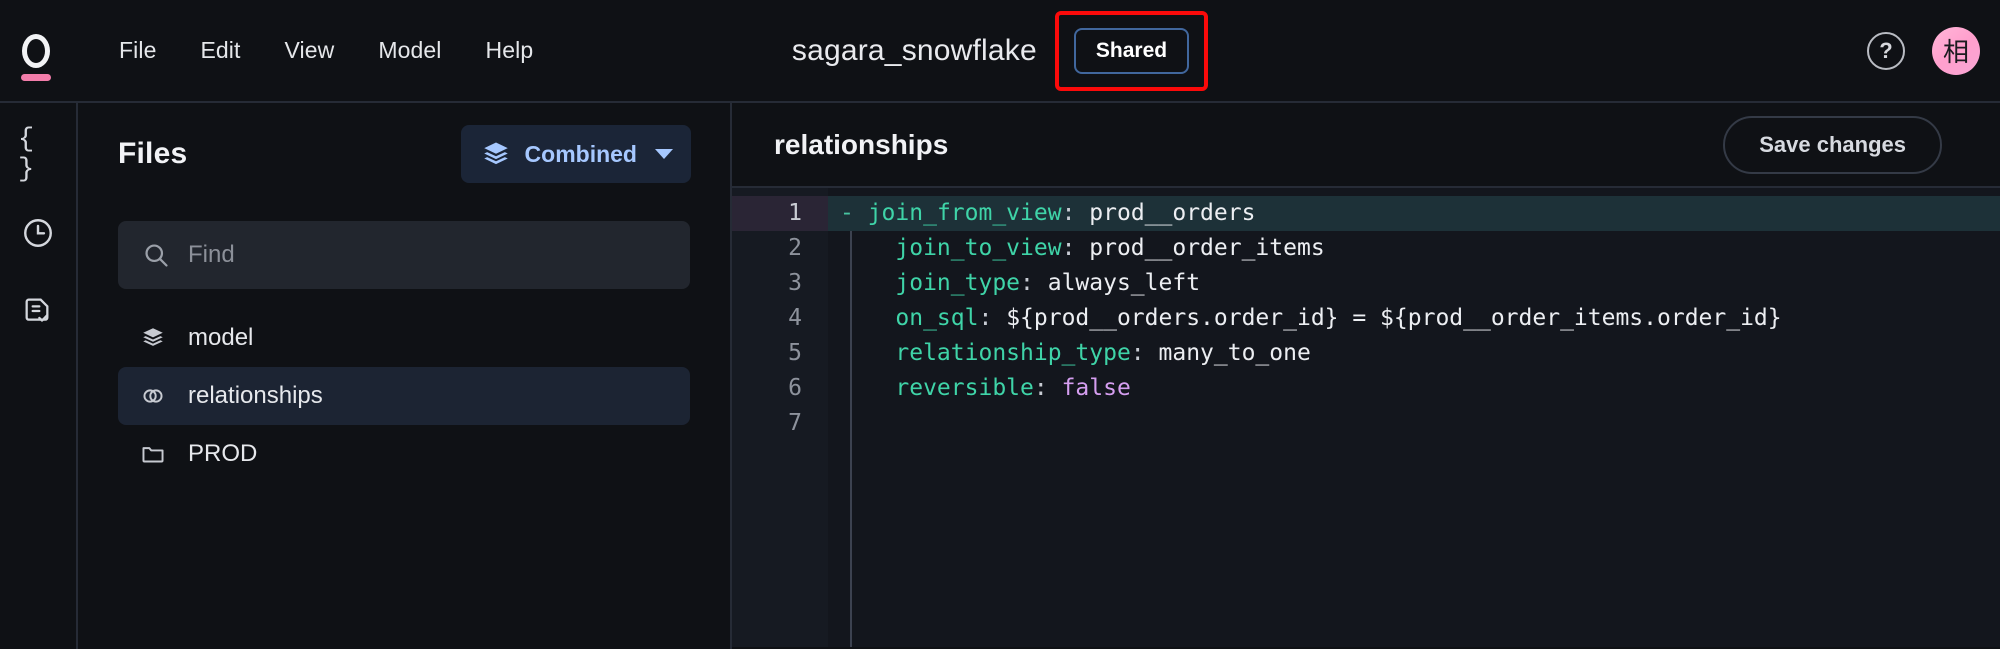 This screenshot has width=2000, height=649. I want to click on search-input-wrapper: Find, so click(404, 255).